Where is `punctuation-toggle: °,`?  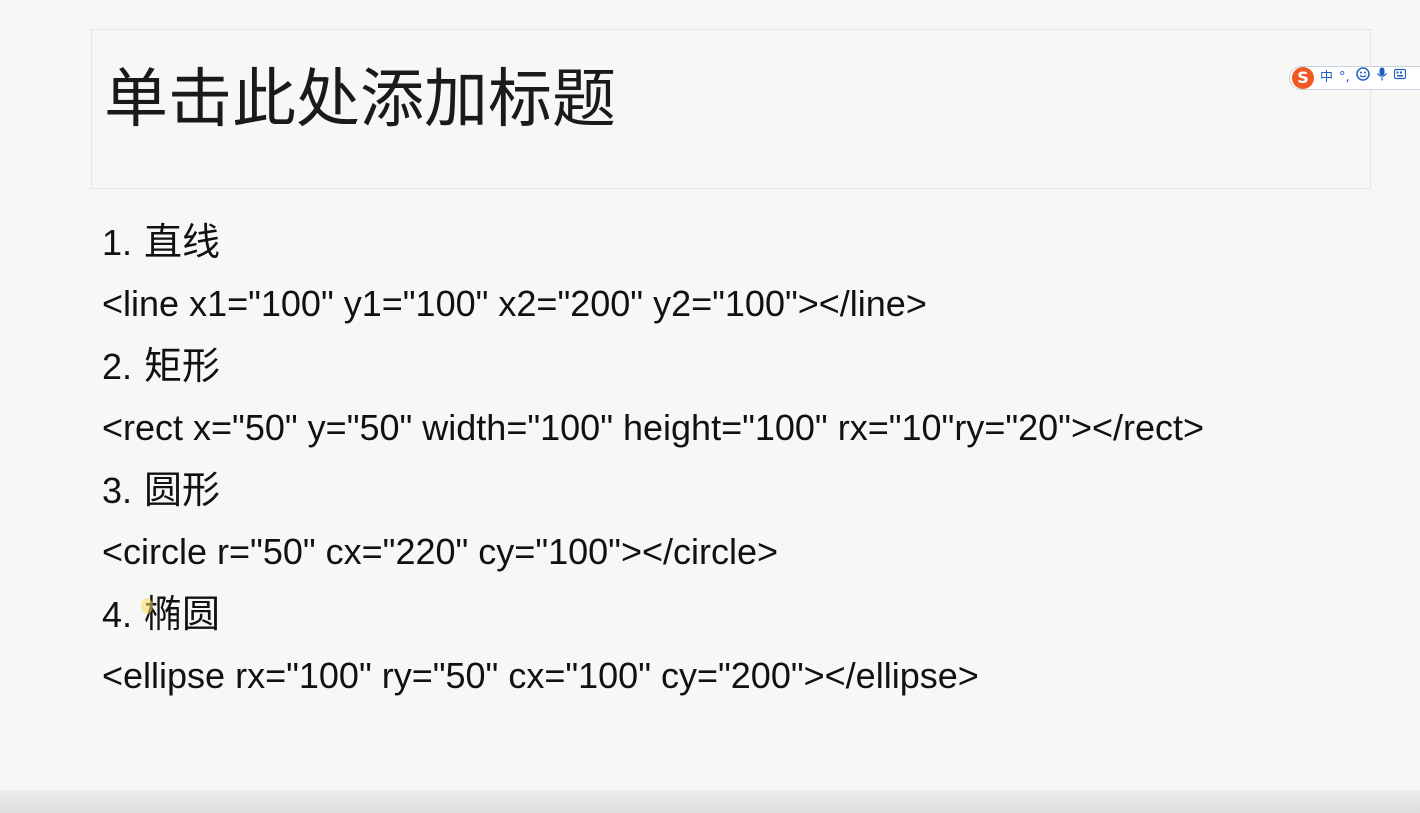 punctuation-toggle: °, is located at coordinates (1344, 78).